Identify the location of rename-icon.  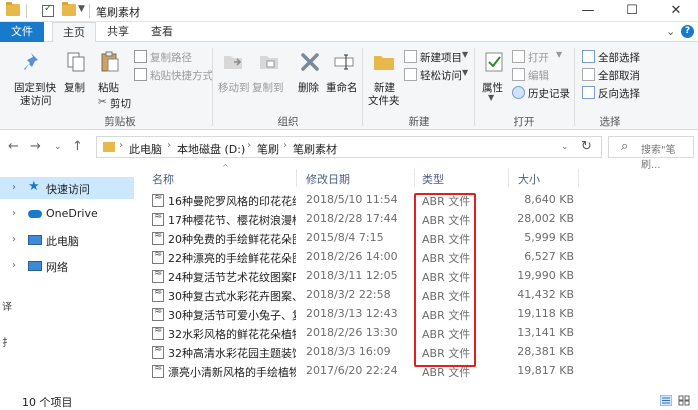
(344, 62).